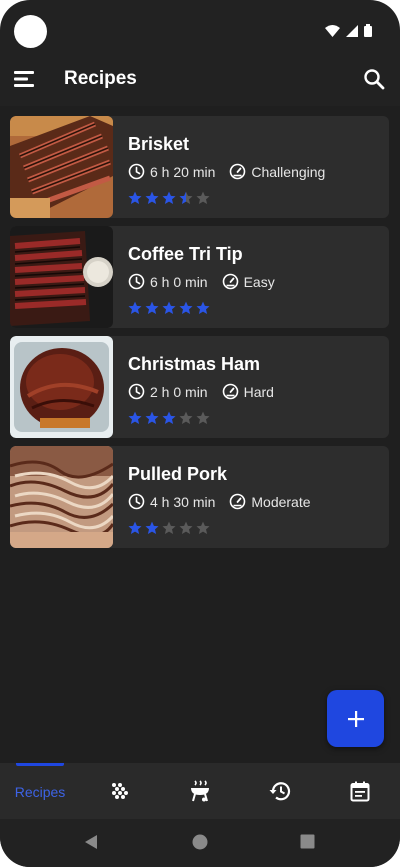  I want to click on recipe-difficulty: Challenging, so click(288, 171).